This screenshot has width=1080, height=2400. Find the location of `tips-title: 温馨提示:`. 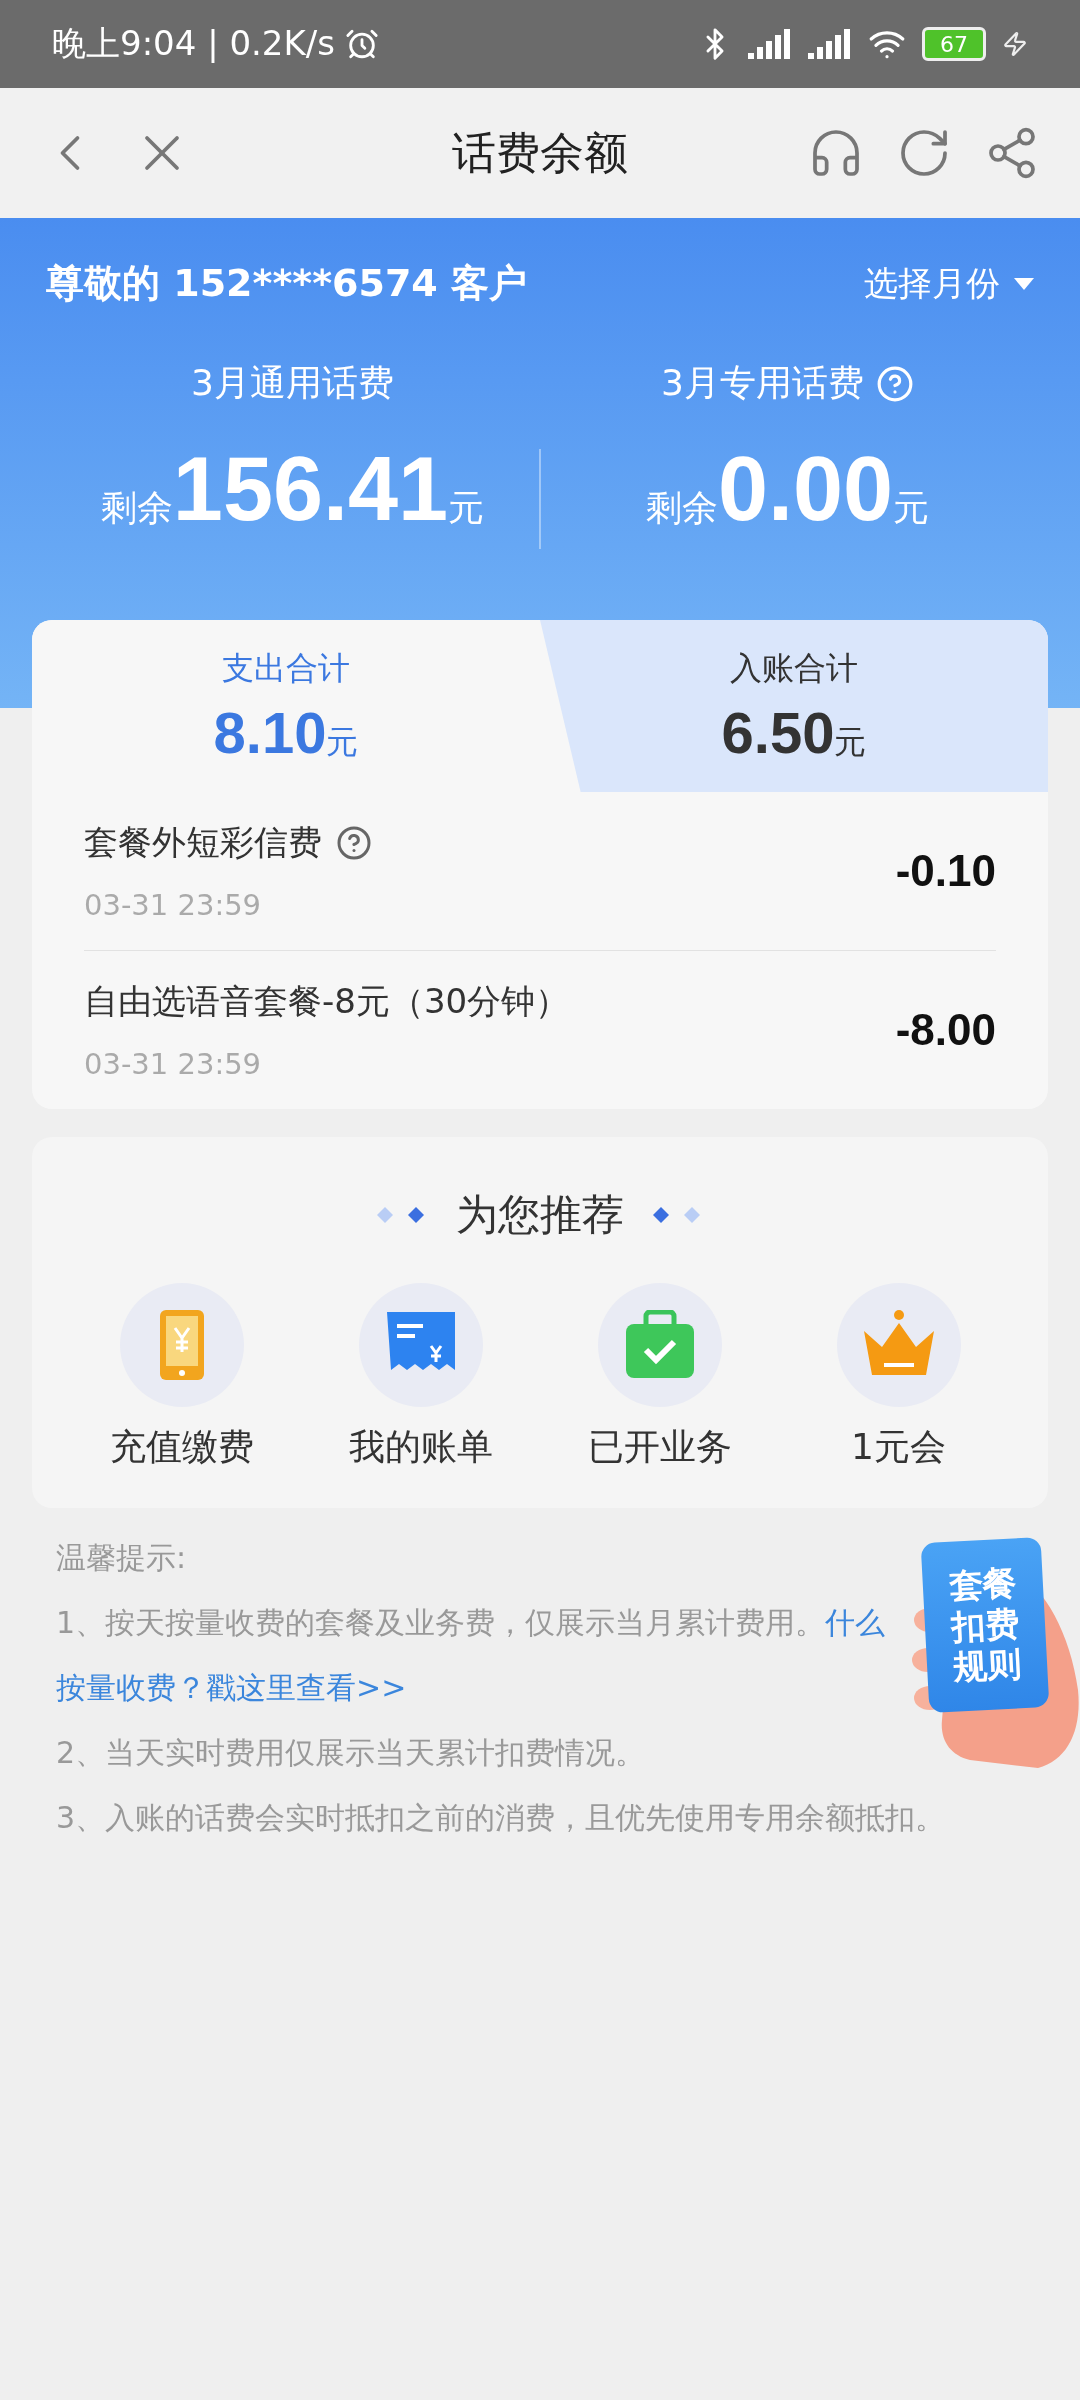

tips-title: 温馨提示: is located at coordinates (122, 1558).